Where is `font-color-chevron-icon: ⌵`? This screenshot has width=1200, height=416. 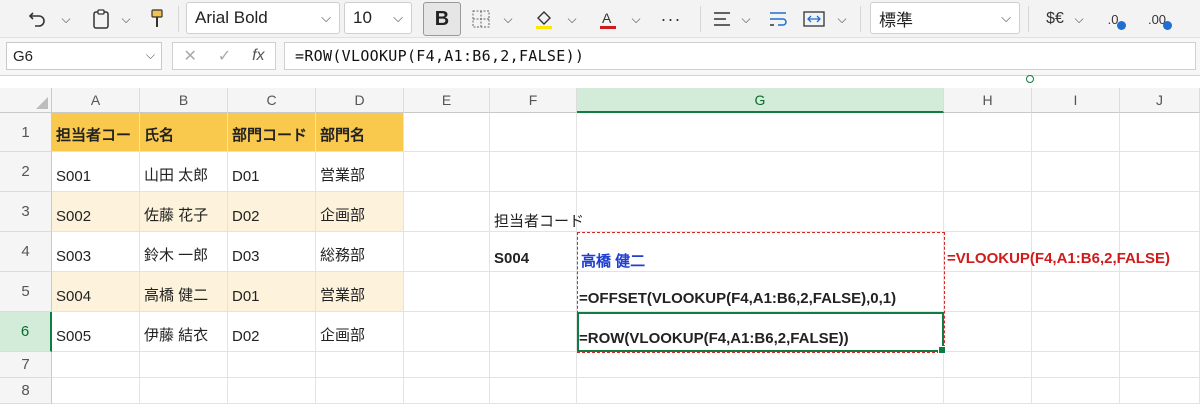
font-color-chevron-icon: ⌵ is located at coordinates (636, 19).